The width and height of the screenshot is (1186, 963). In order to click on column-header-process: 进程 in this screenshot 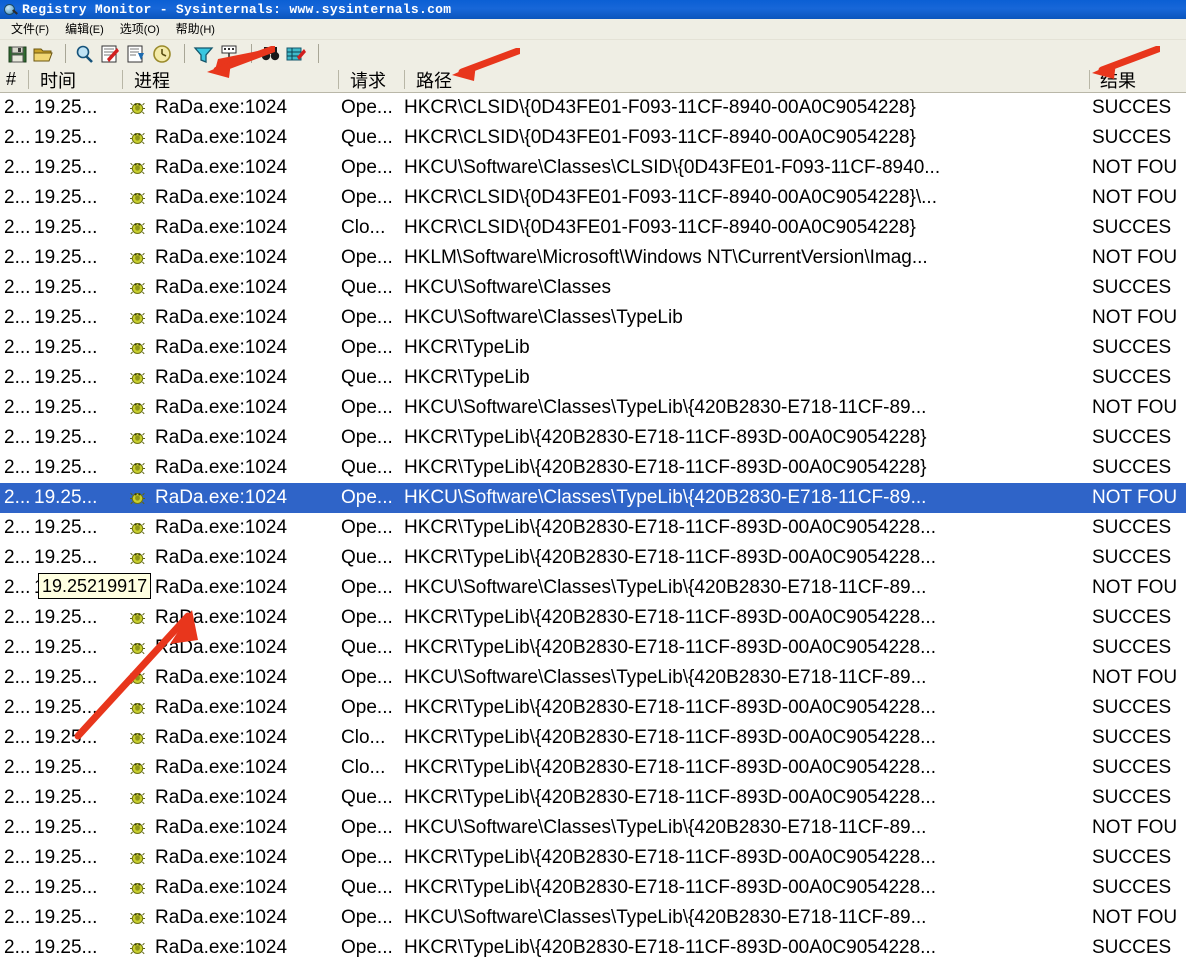, I will do `click(152, 79)`.